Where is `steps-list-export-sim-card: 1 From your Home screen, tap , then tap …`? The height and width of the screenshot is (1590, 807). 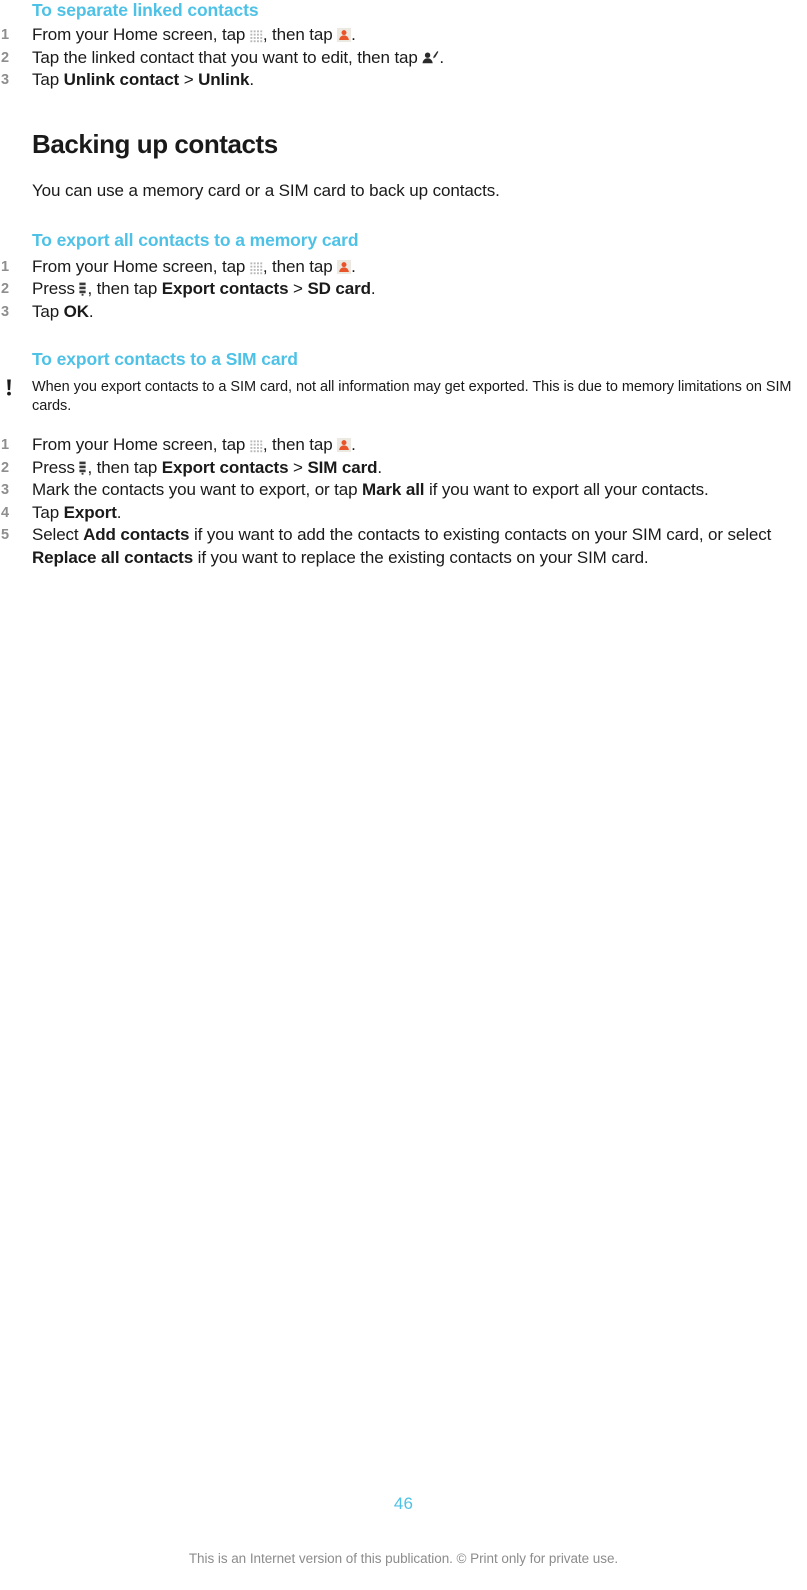 steps-list-export-sim-card: 1 From your Home screen, tap , then tap … is located at coordinates (403, 501).